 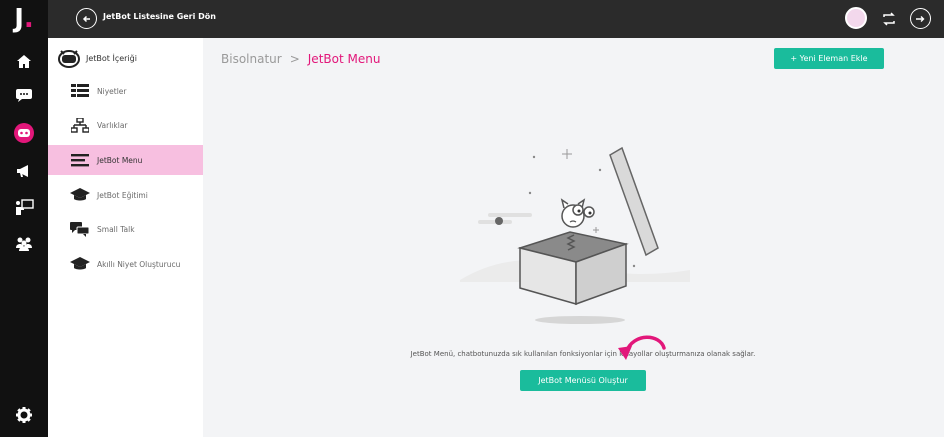 What do you see at coordinates (159, 16) in the screenshot?
I see `back-label: JetBot Listesine Geri Dön` at bounding box center [159, 16].